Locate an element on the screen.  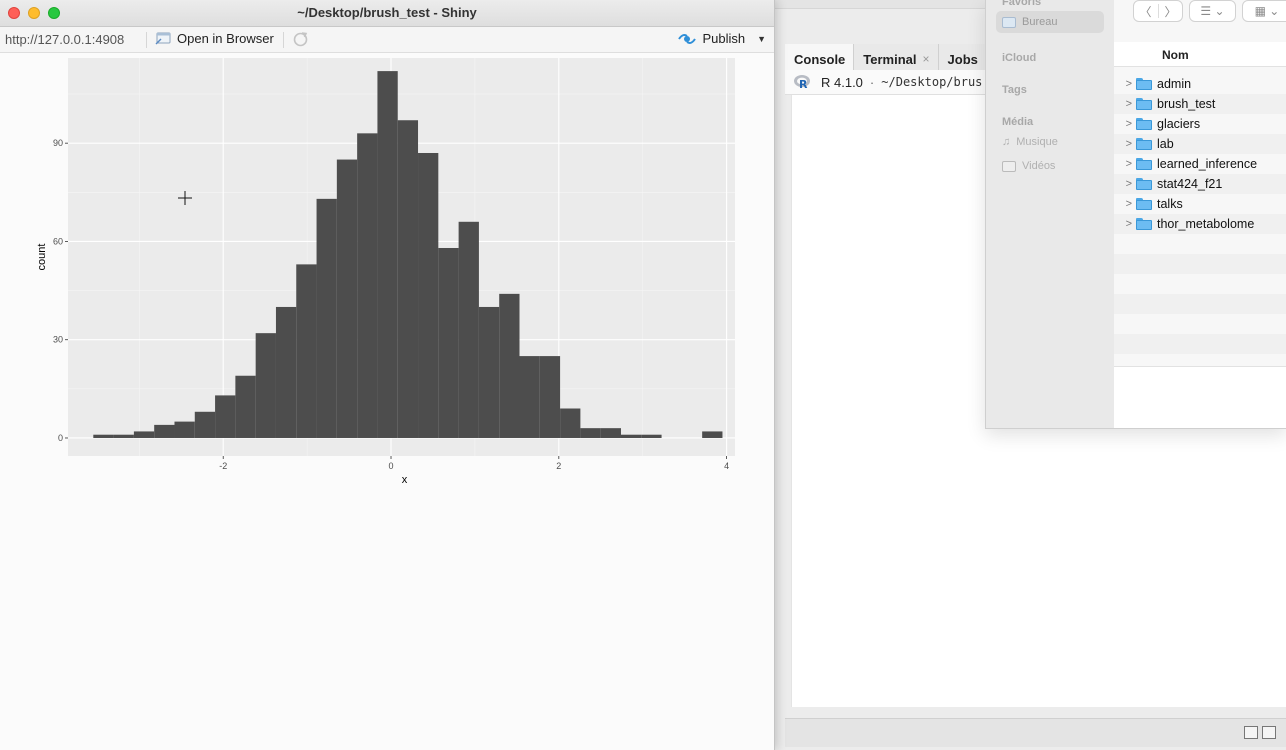
tab-jobs-label: Jobs is located at coordinates (962, 59).